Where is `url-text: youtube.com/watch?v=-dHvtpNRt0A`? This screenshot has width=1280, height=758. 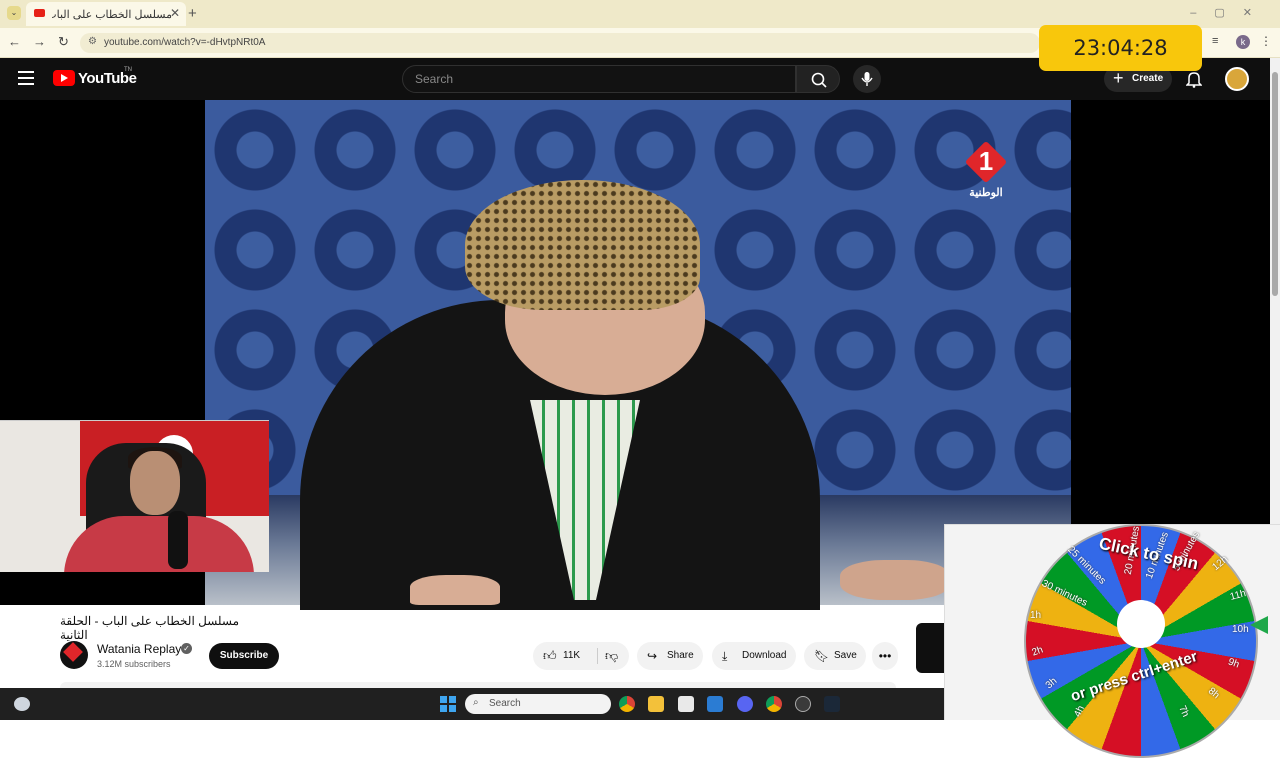 url-text: youtube.com/watch?v=-dHvtpNRt0A is located at coordinates (185, 42).